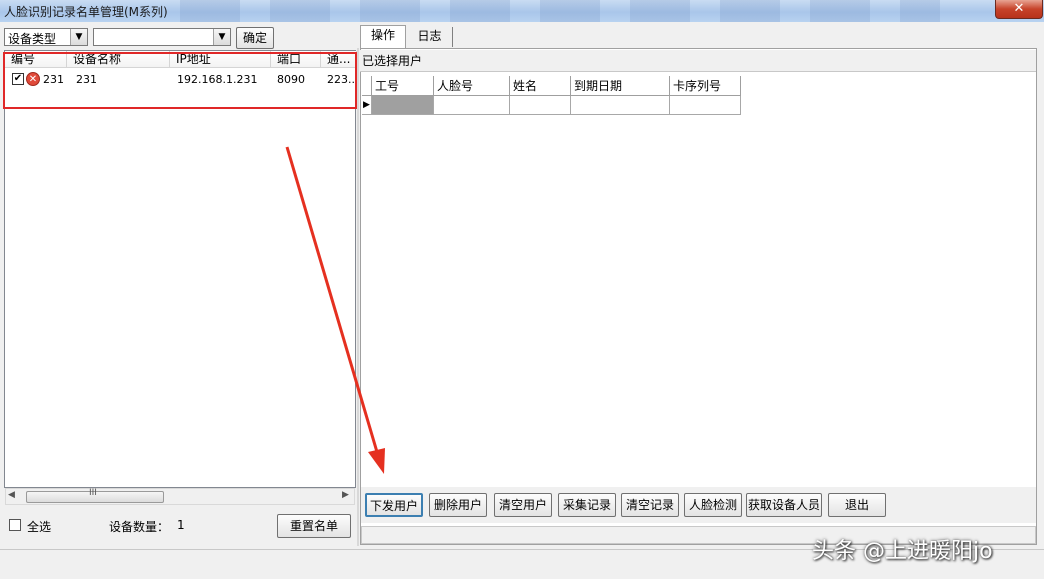  Describe the element at coordinates (523, 505) in the screenshot. I see `clear-users-button: 清空用户` at that location.